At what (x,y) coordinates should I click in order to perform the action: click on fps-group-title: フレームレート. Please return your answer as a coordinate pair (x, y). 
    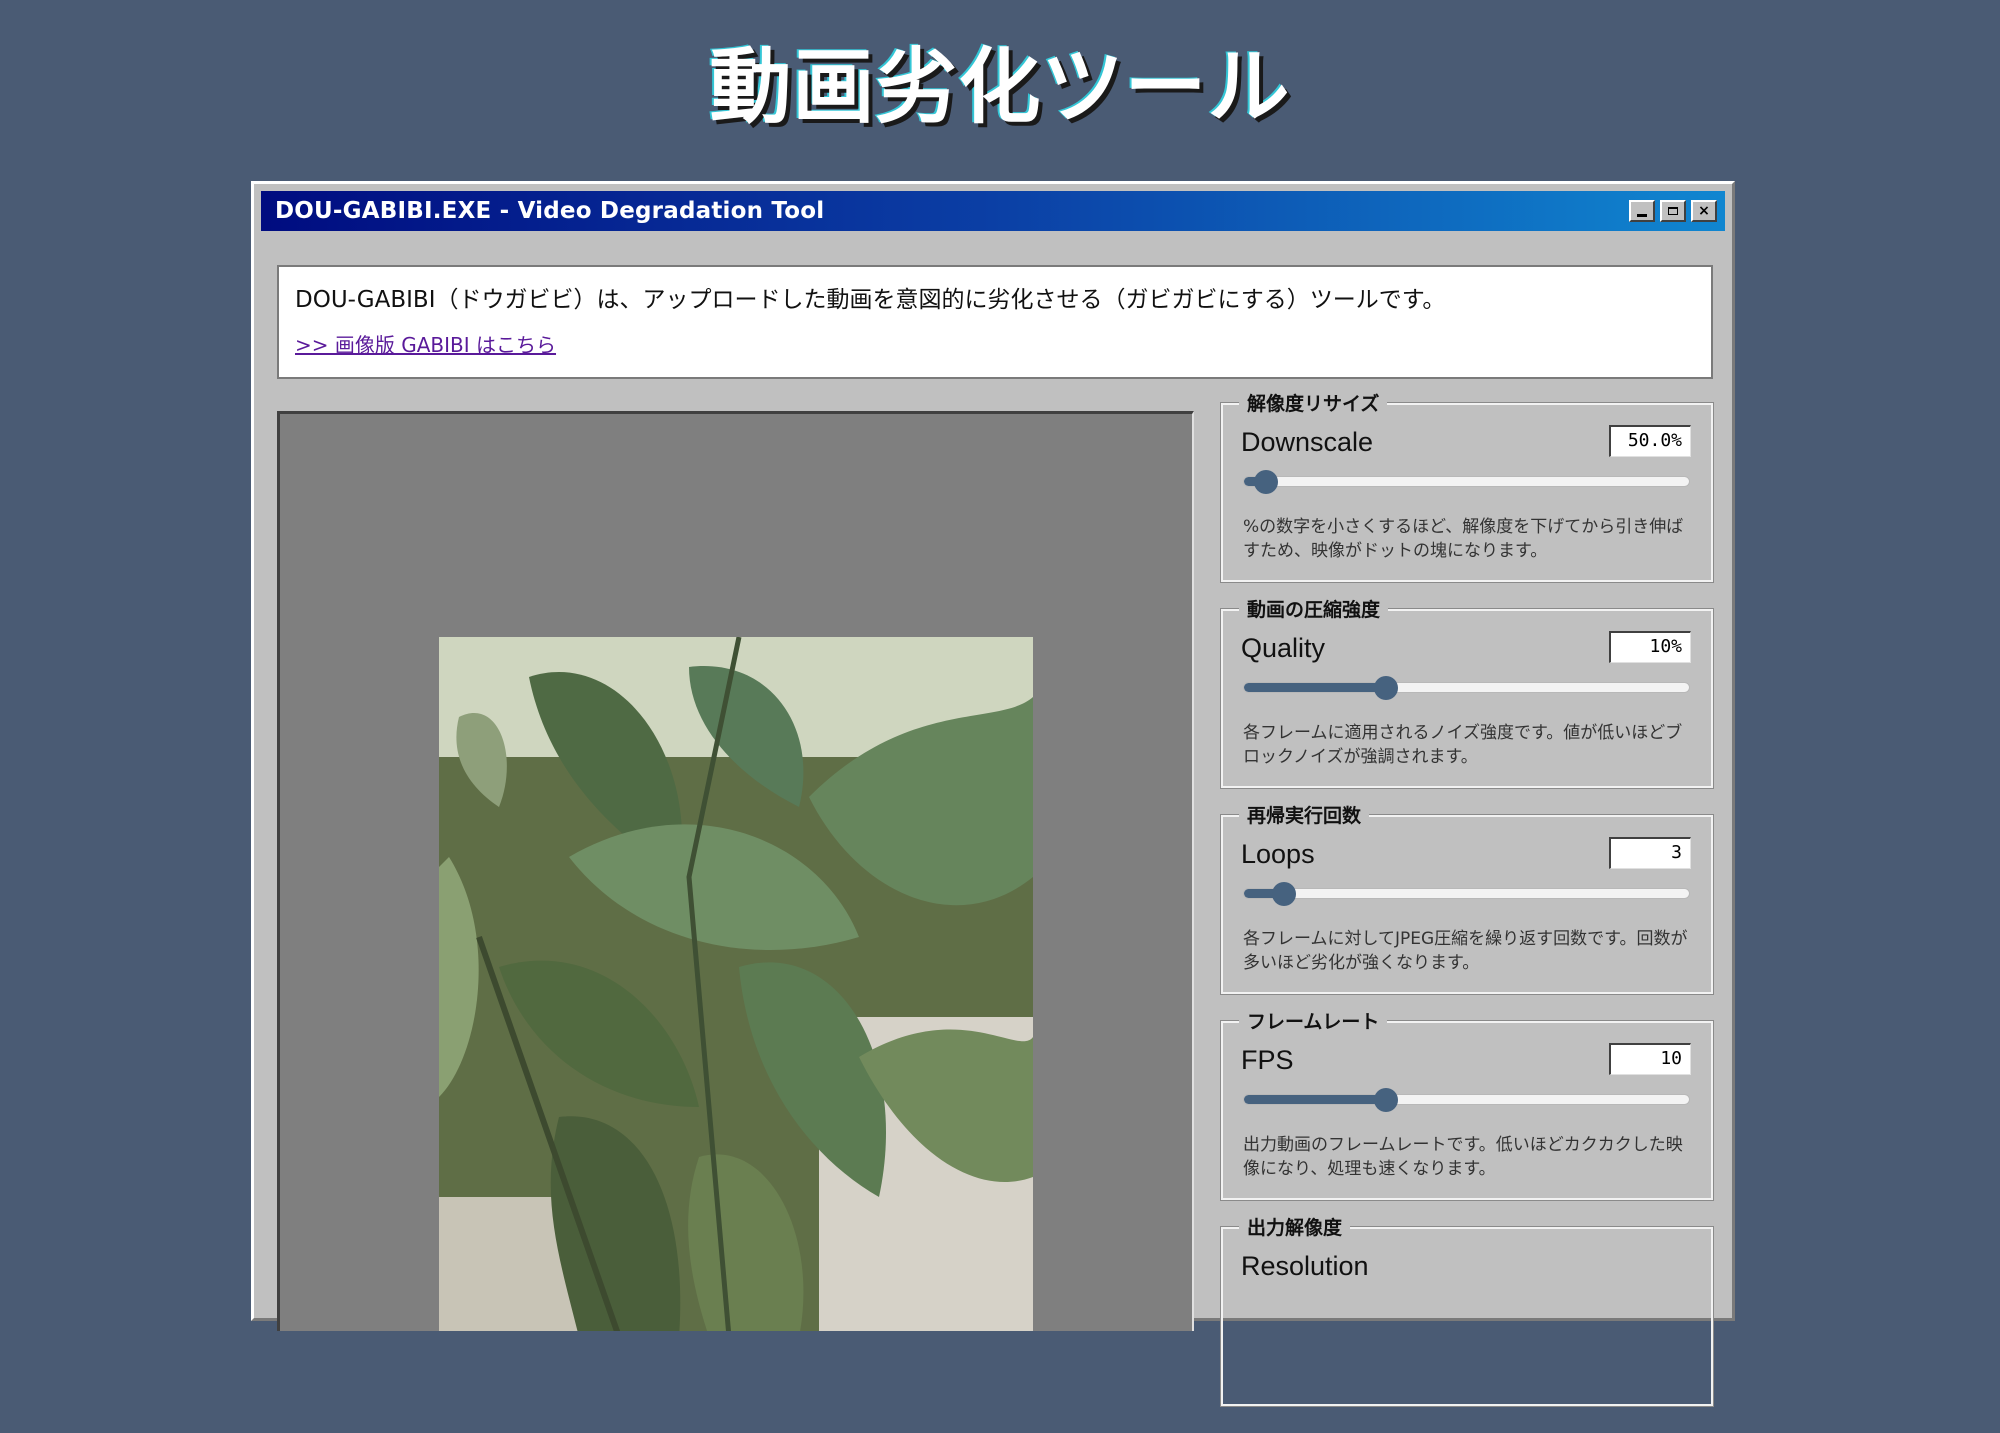
    Looking at the image, I should click on (1313, 1022).